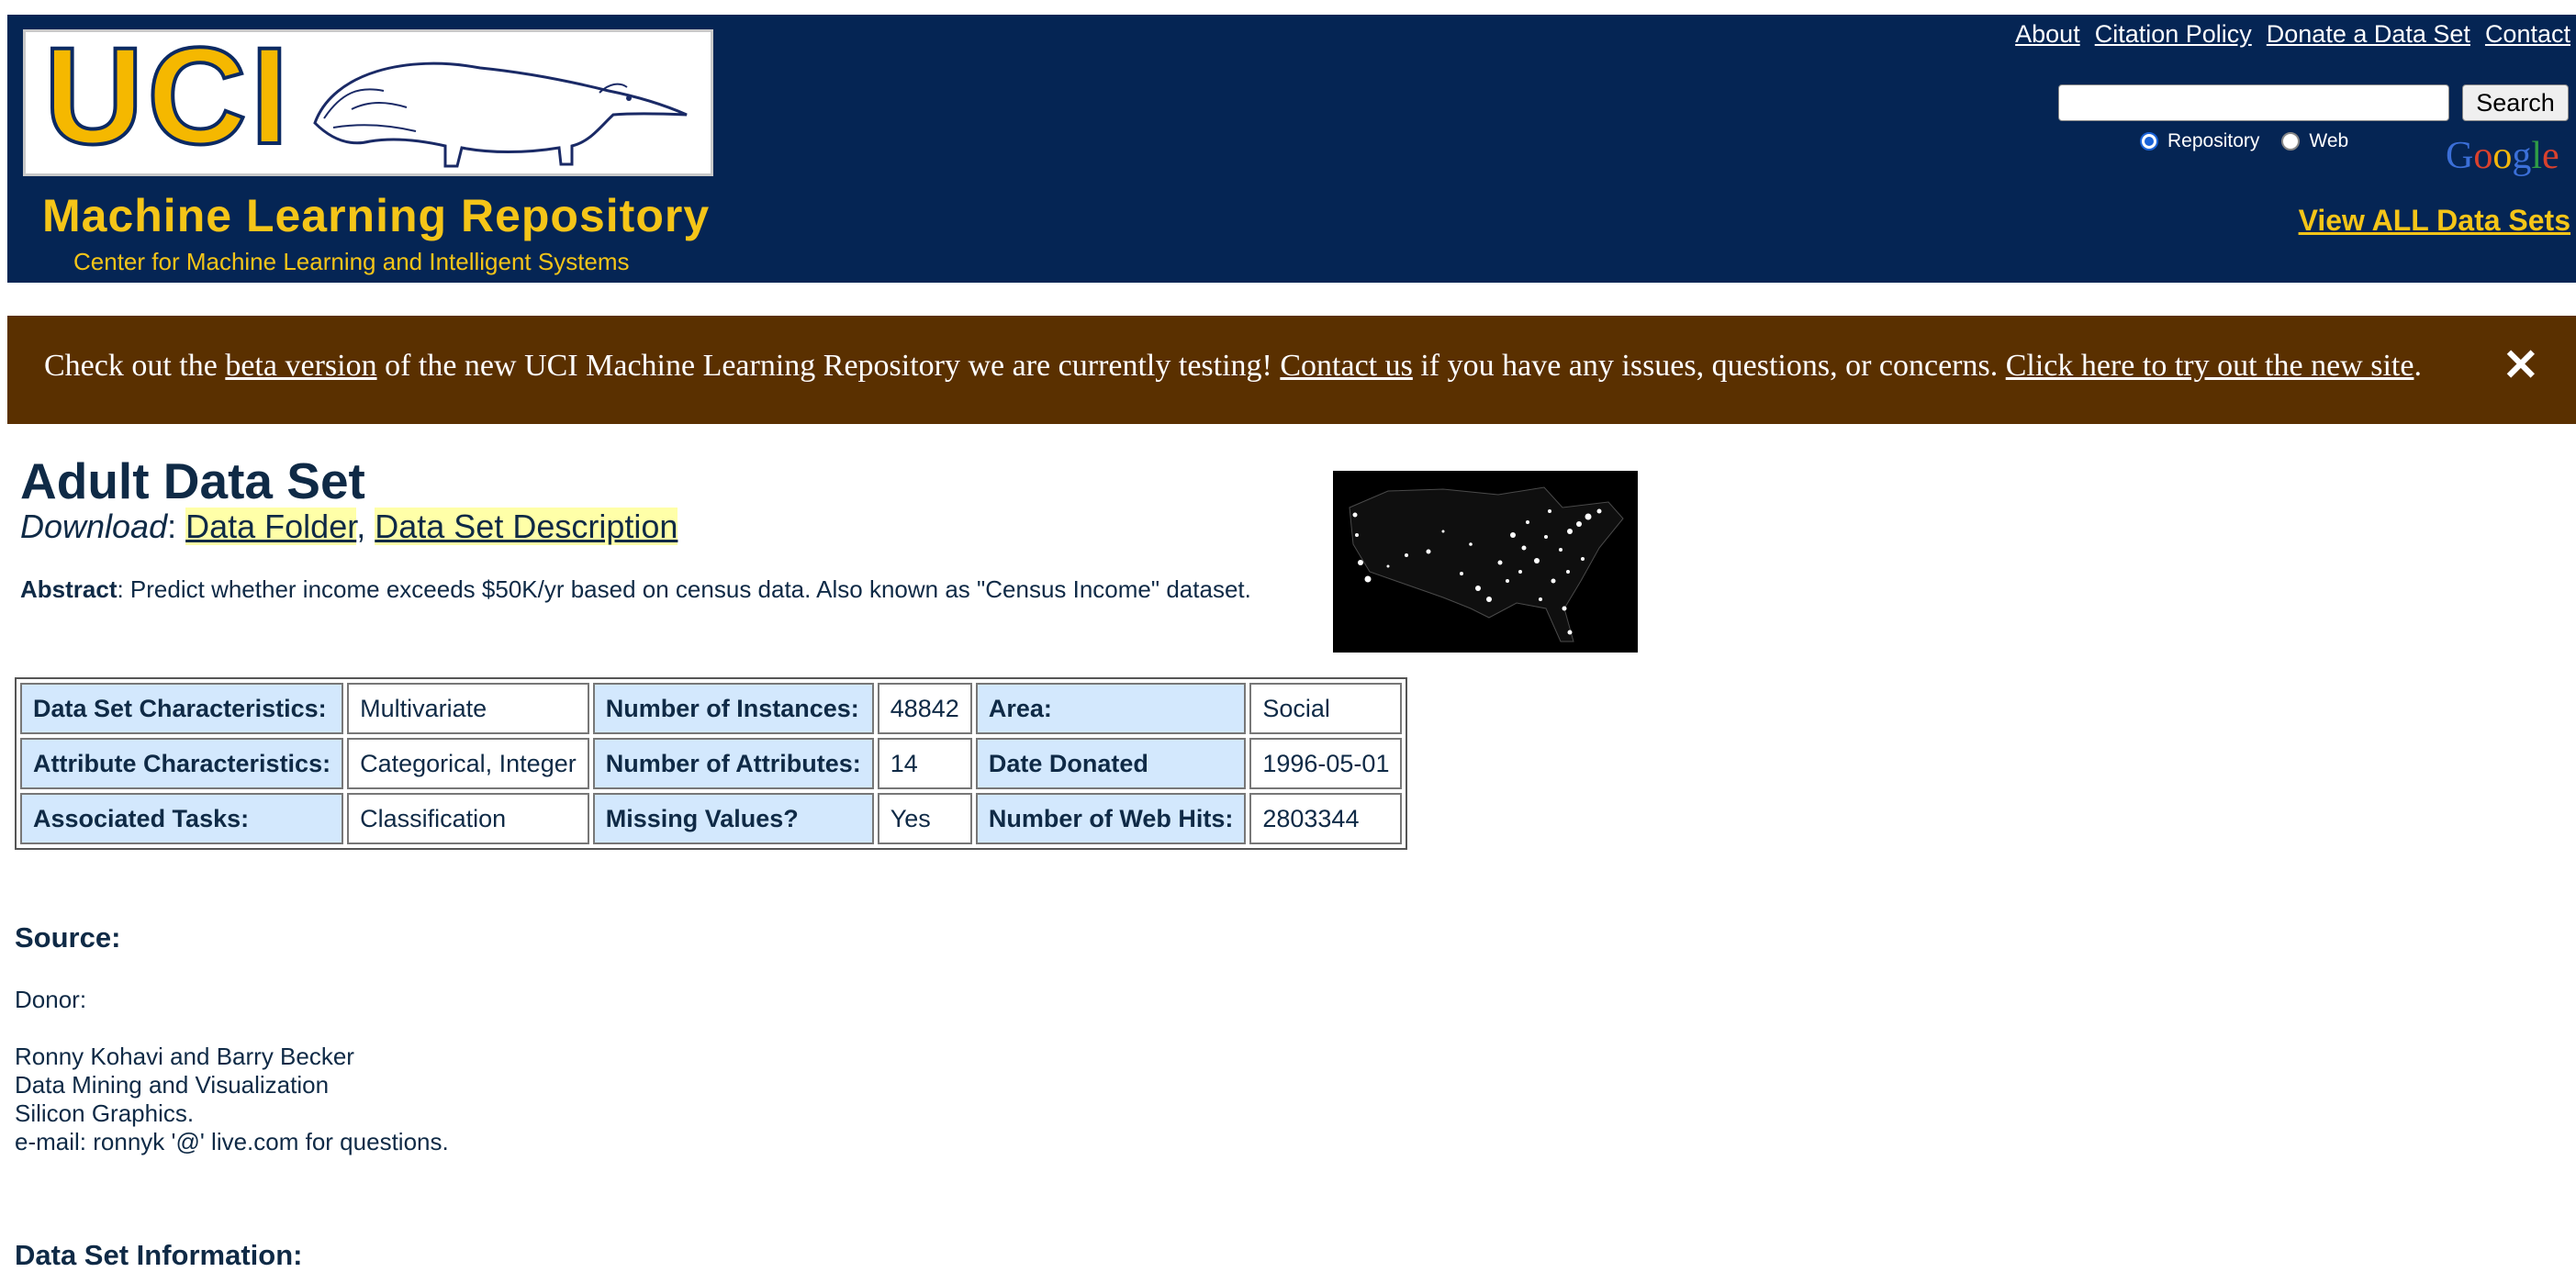 The height and width of the screenshot is (1272, 2576). What do you see at coordinates (182, 763) in the screenshot?
I see `table-key: Attribute Characteristics:` at bounding box center [182, 763].